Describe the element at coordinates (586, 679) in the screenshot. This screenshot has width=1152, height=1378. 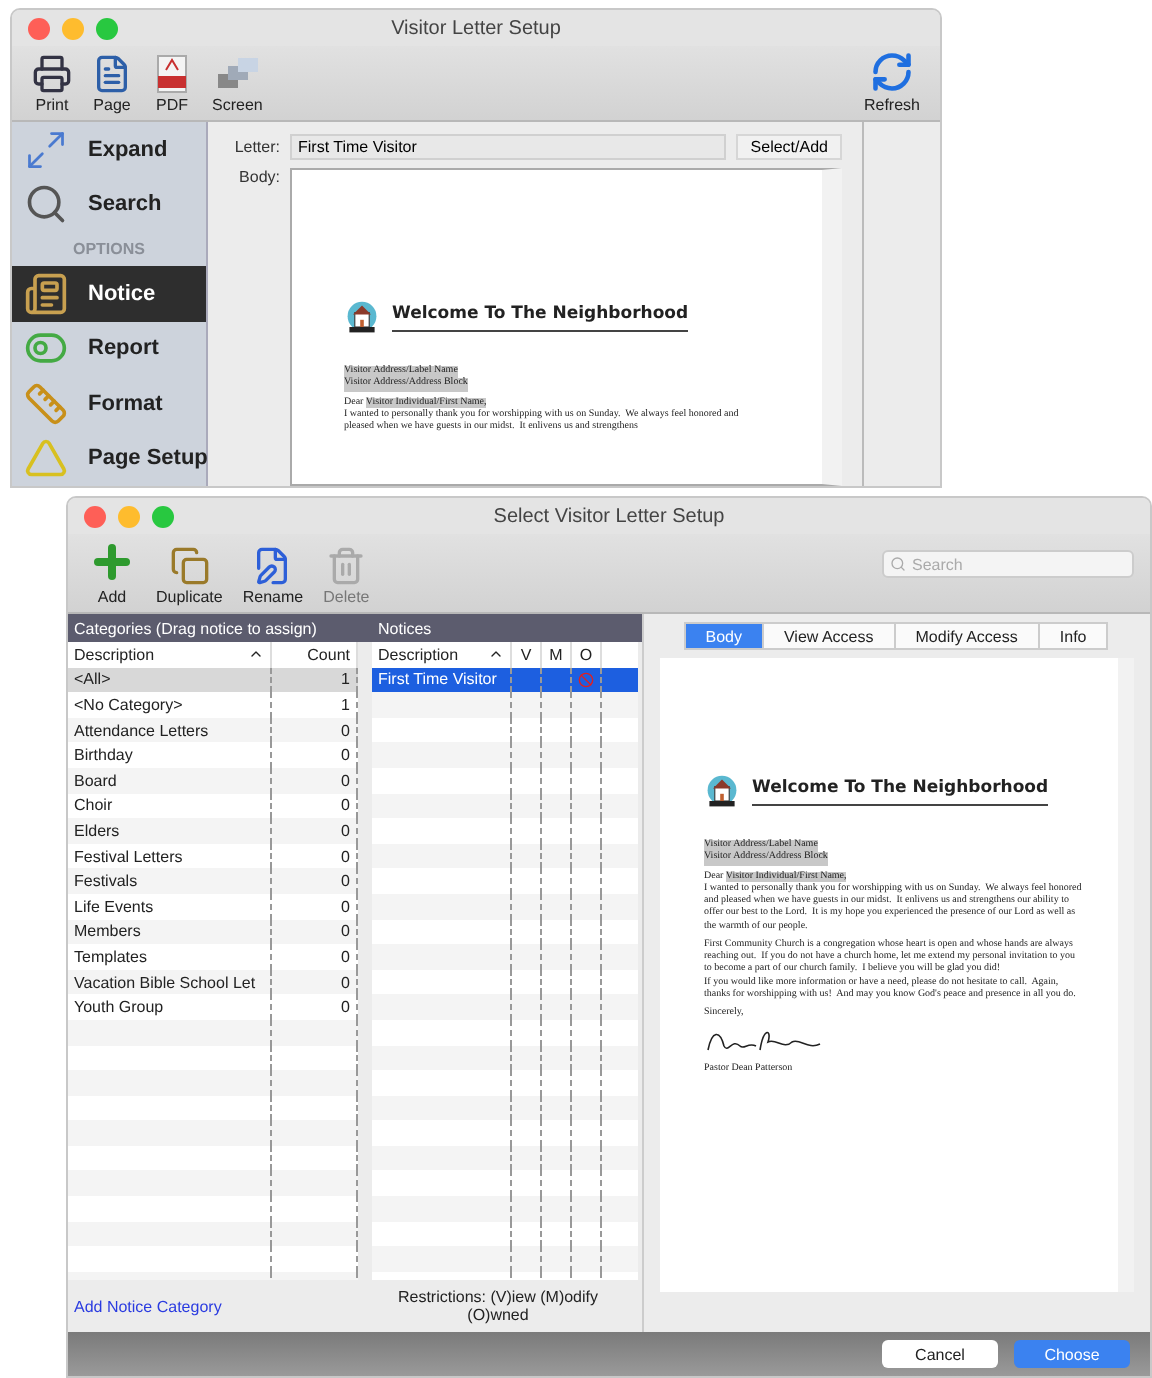
I see `prohibited-icon` at that location.